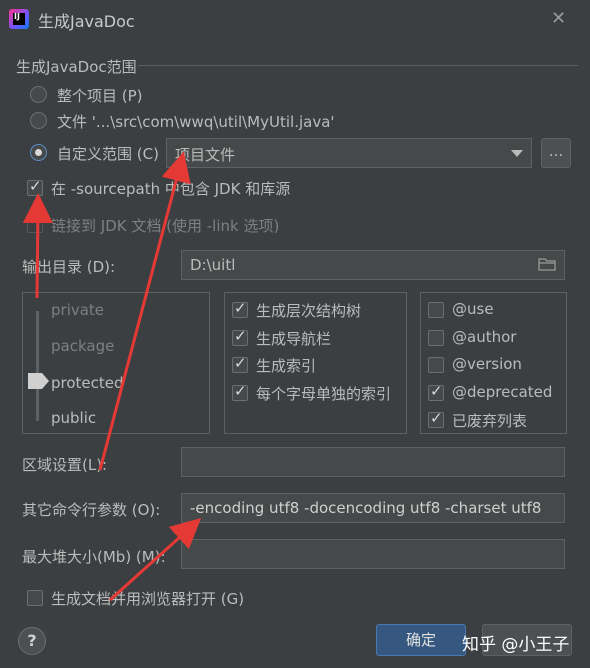  Describe the element at coordinates (436, 418) in the screenshot. I see `deprecated-list-checkbox` at that location.